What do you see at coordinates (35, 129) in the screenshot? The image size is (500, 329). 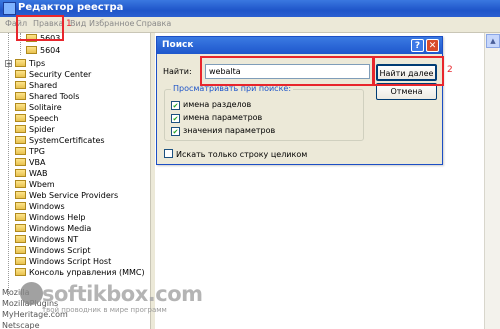 I see `tree-item: Spider` at bounding box center [35, 129].